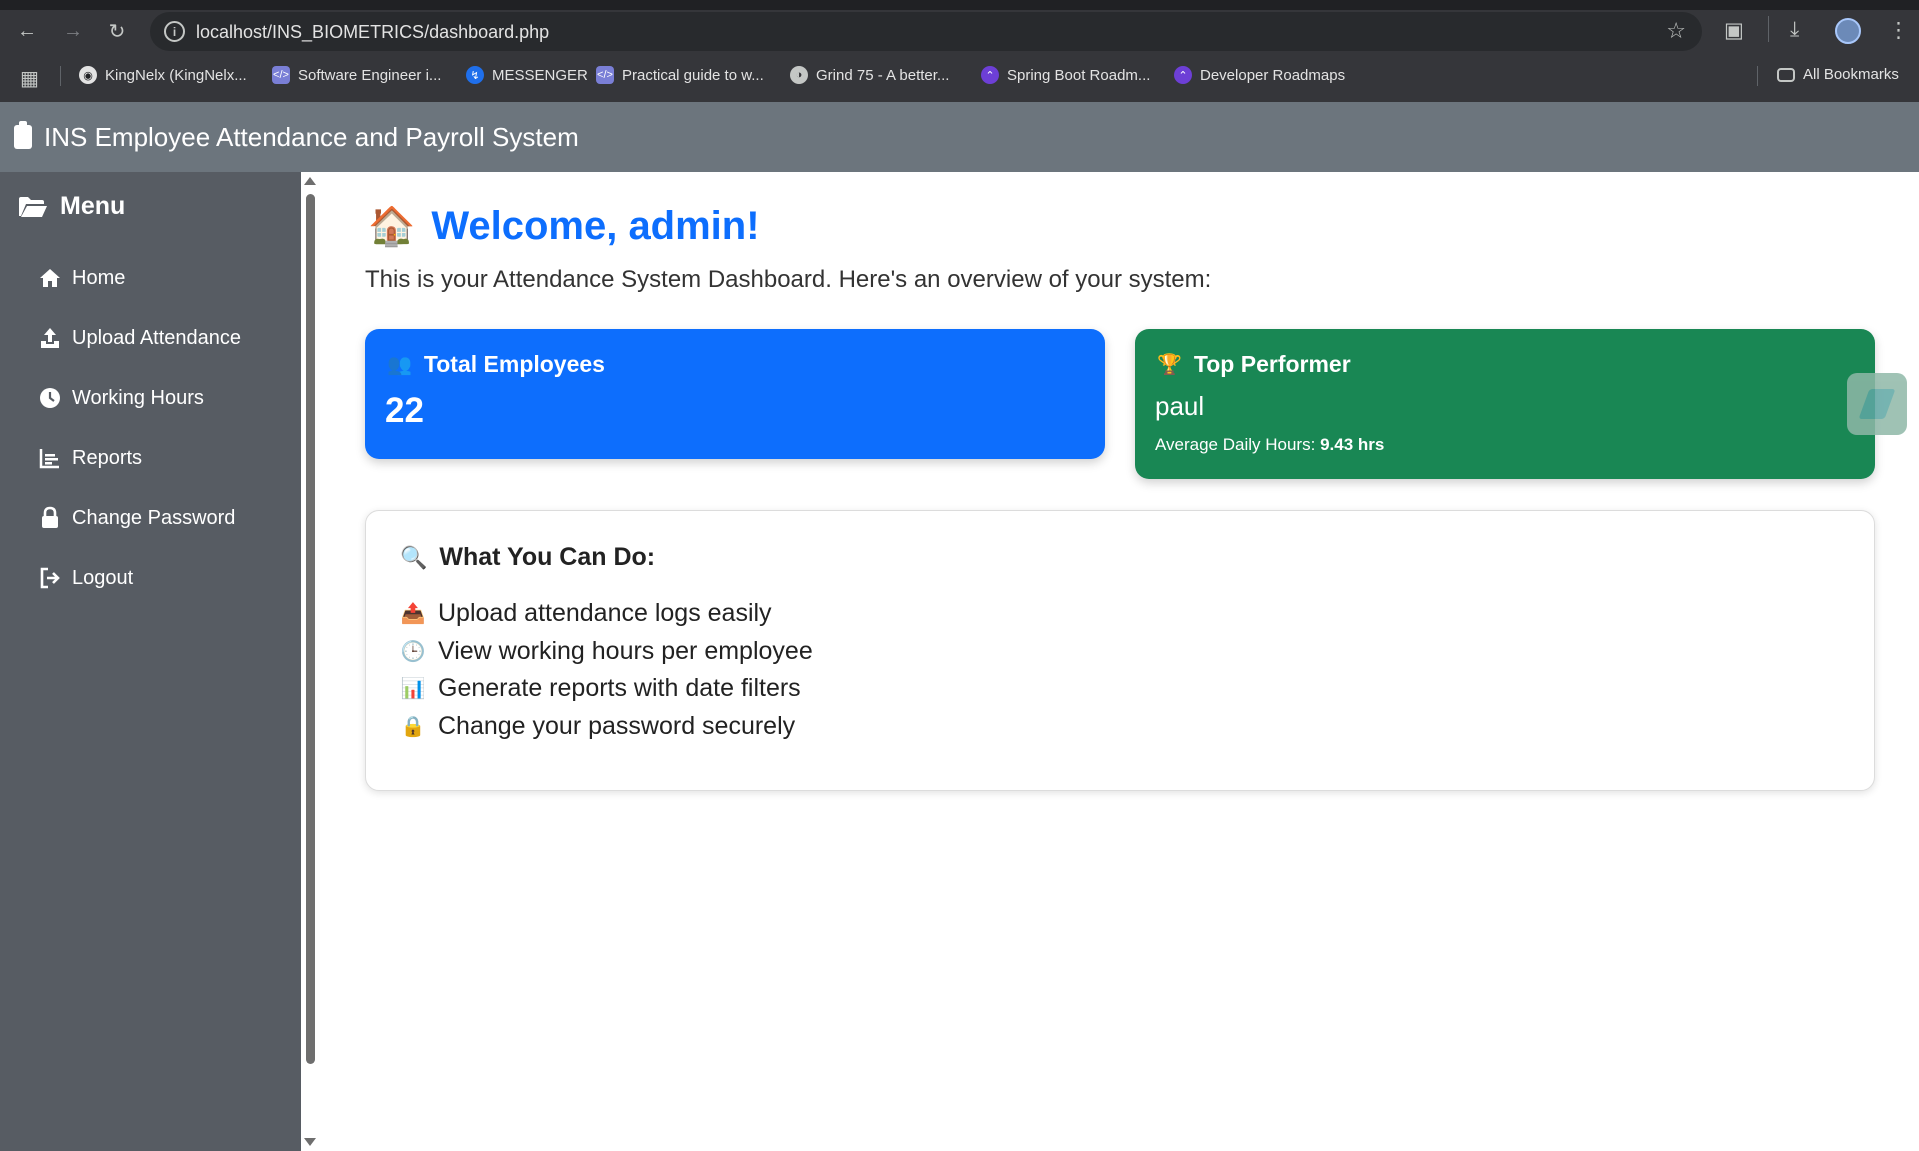  I want to click on tab-strip, so click(959, 5).